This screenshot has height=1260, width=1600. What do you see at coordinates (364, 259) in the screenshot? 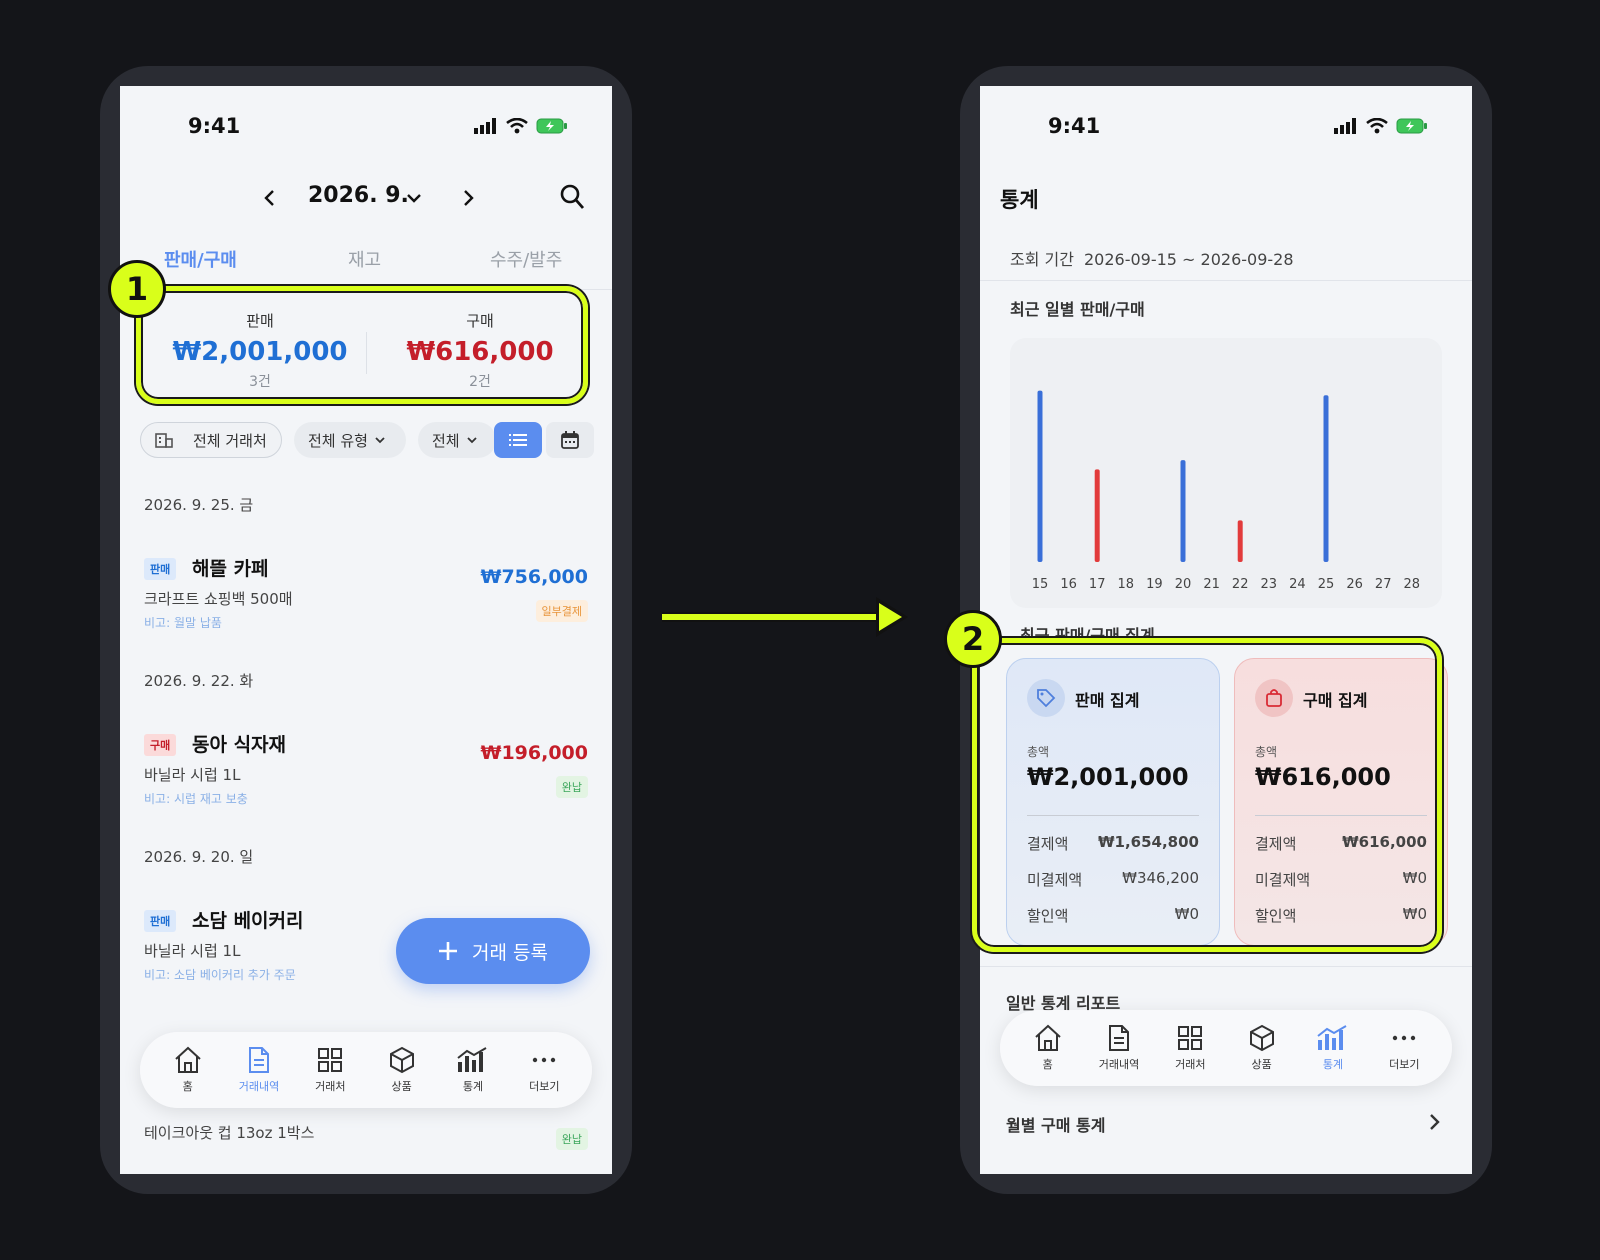
I see `tab-inventory: 재고` at bounding box center [364, 259].